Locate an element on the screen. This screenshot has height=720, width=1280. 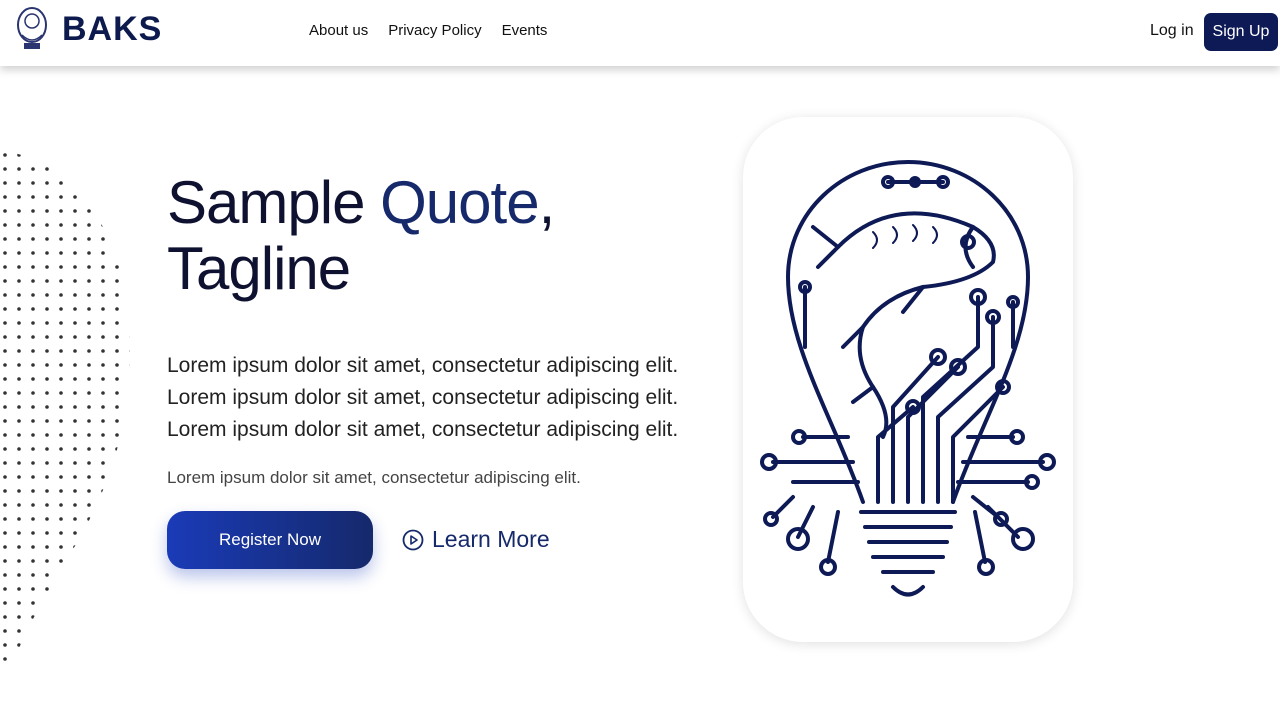
crest-emblem-icon is located at coordinates (32, 29).